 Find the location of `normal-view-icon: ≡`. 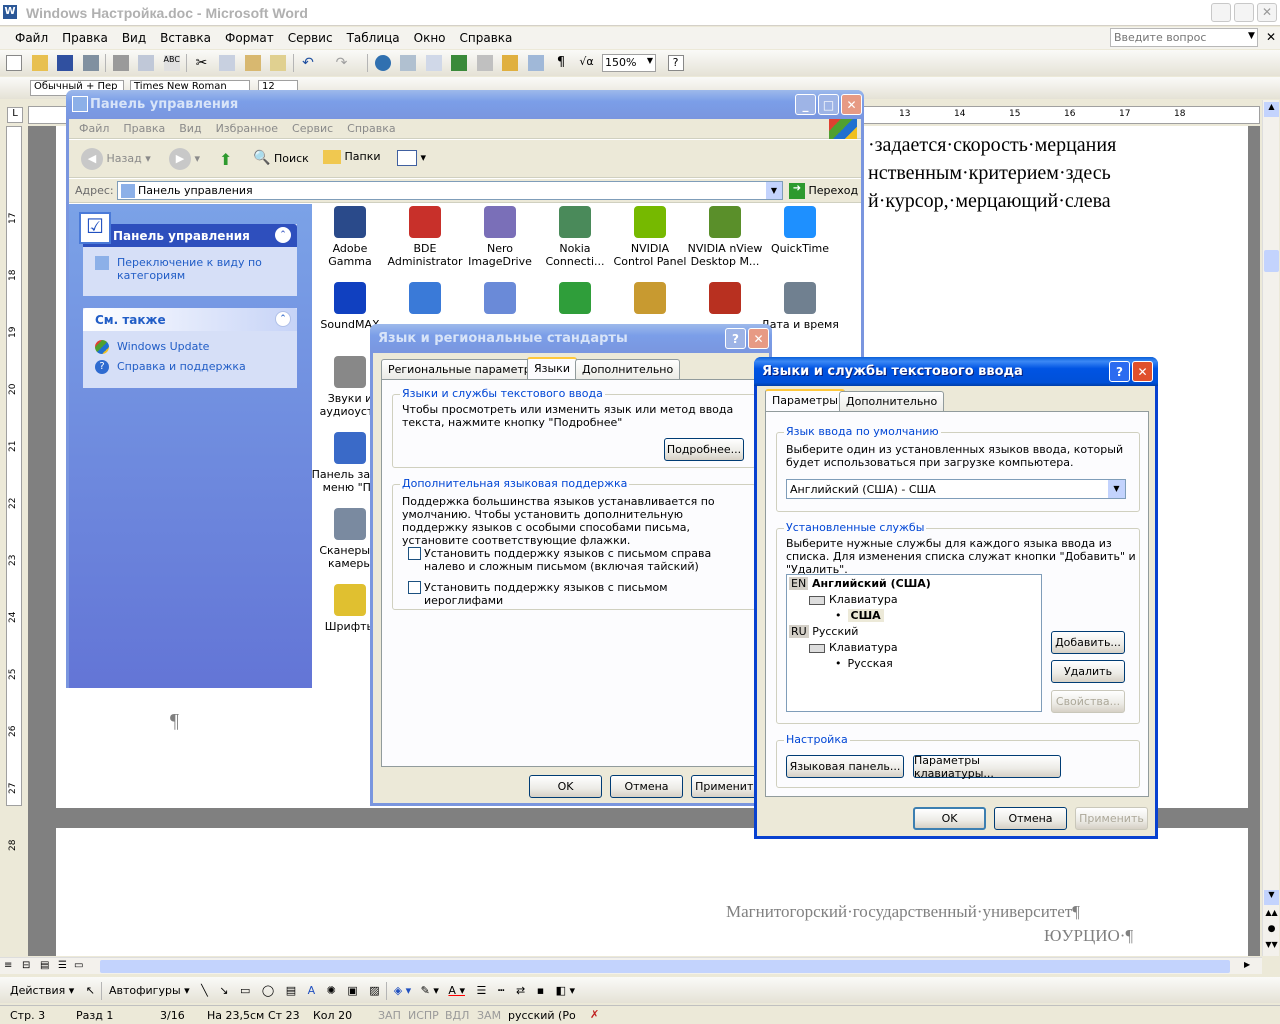

normal-view-icon: ≡ is located at coordinates (8, 965).